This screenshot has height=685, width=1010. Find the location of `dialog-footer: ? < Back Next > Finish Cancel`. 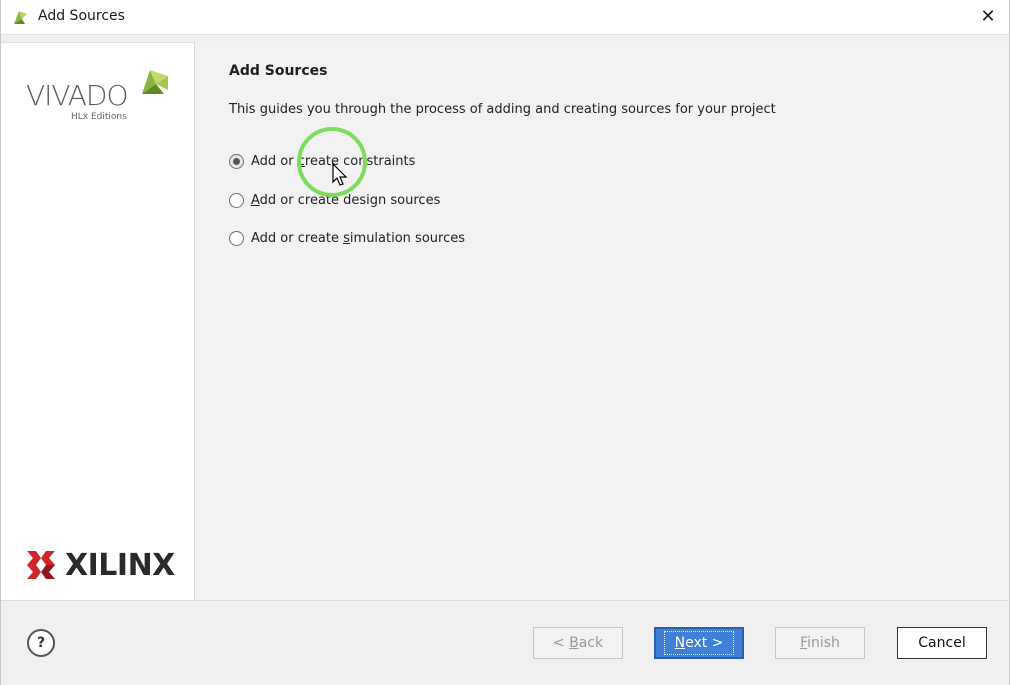

dialog-footer: ? < Back Next > Finish Cancel is located at coordinates (505, 642).